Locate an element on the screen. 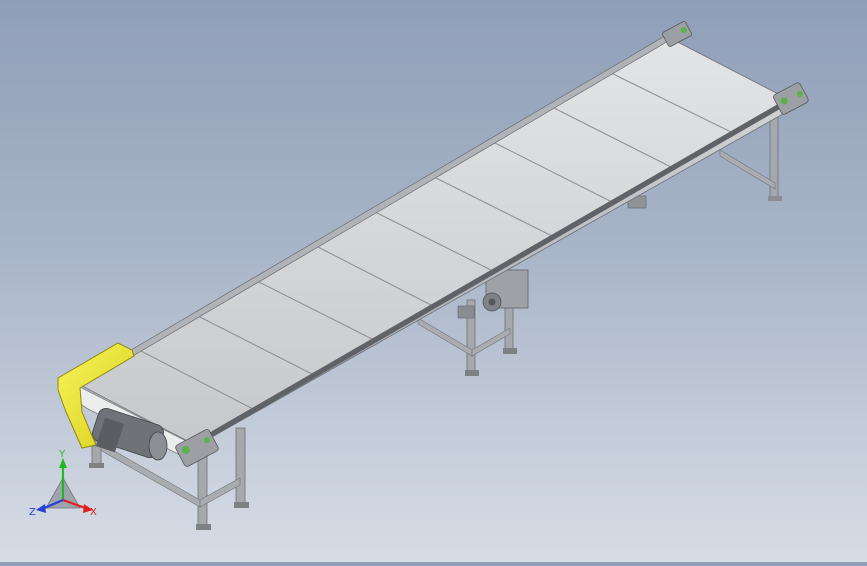  triad-z-label: Z is located at coordinates (32, 512).